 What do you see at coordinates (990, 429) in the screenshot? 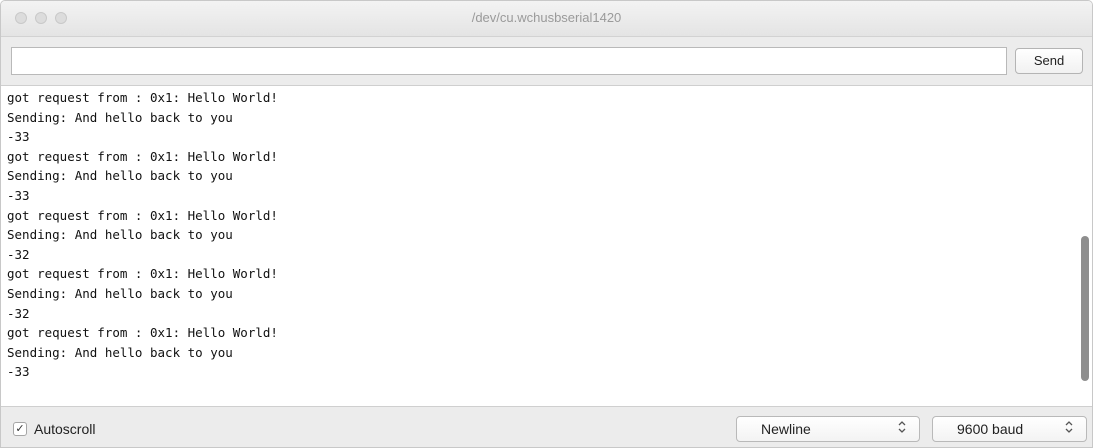
I see `baud-rate-value: 9600 baud` at bounding box center [990, 429].